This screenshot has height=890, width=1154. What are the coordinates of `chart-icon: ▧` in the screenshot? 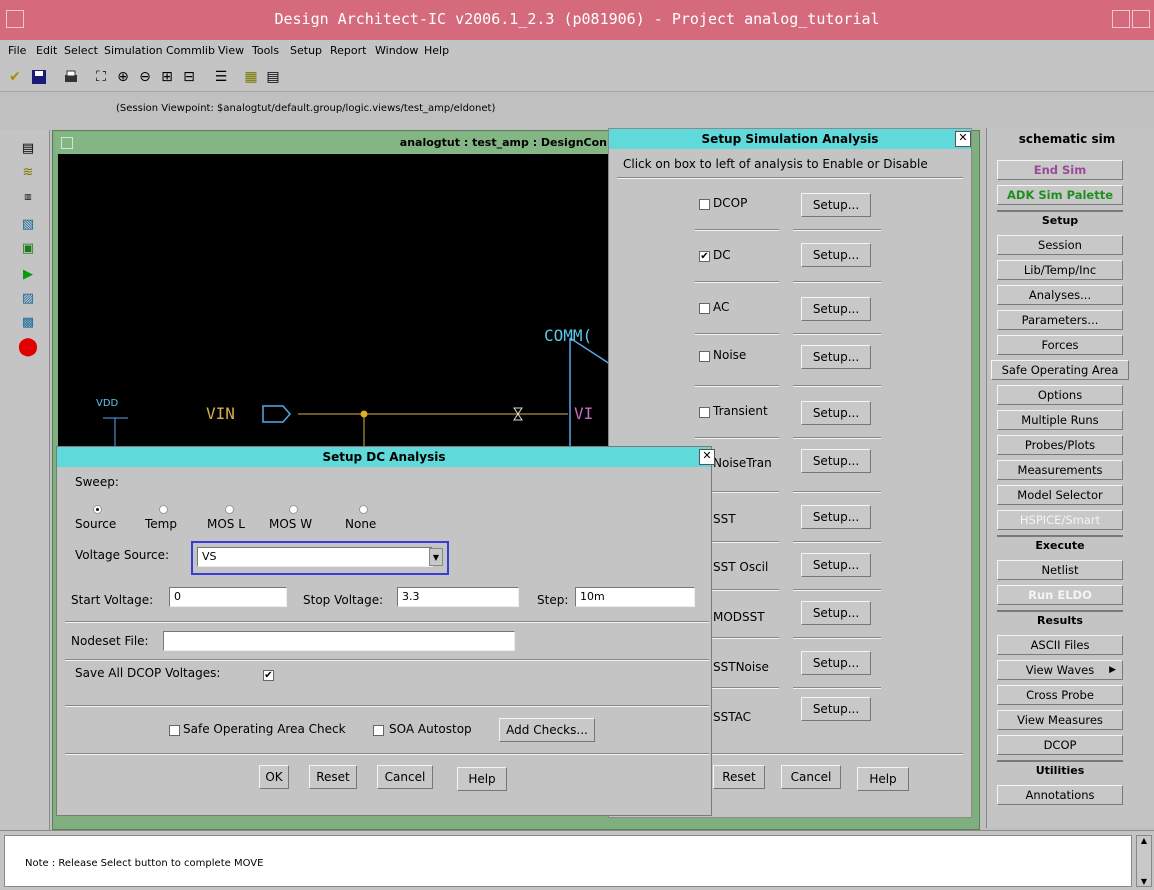 It's located at (28, 224).